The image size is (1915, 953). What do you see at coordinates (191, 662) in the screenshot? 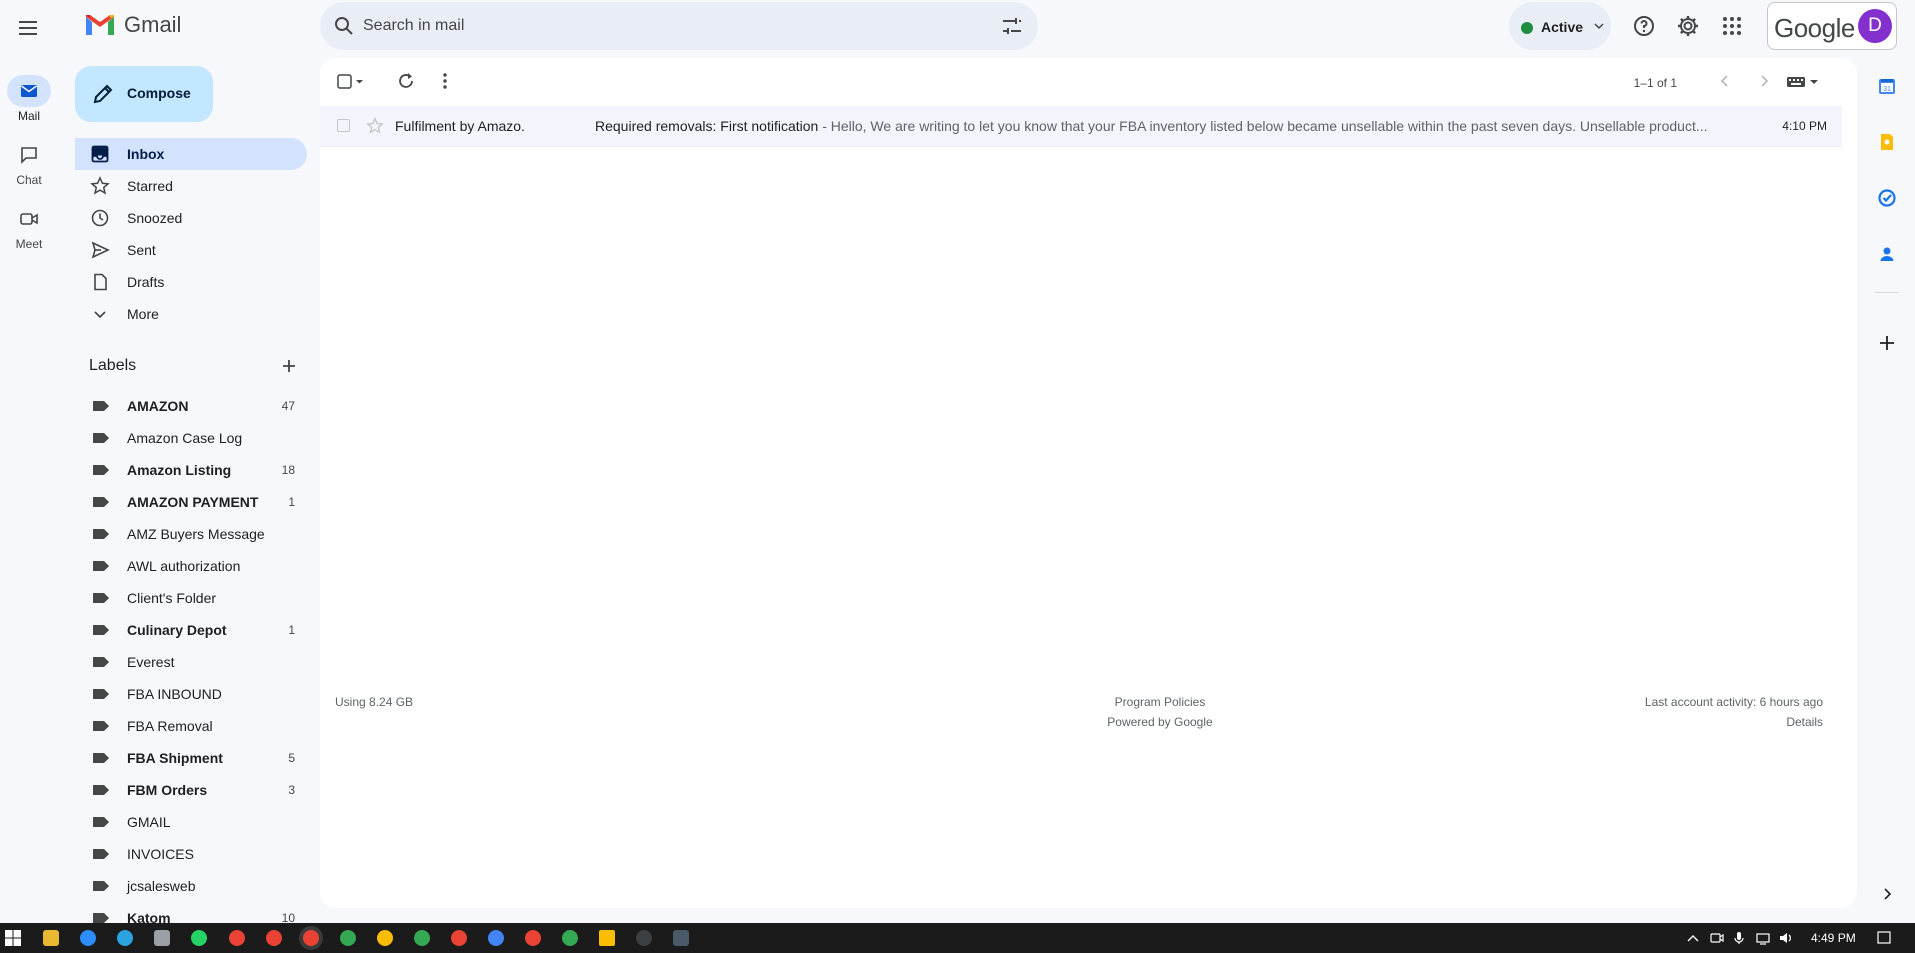
I see `label-item: Everest` at bounding box center [191, 662].